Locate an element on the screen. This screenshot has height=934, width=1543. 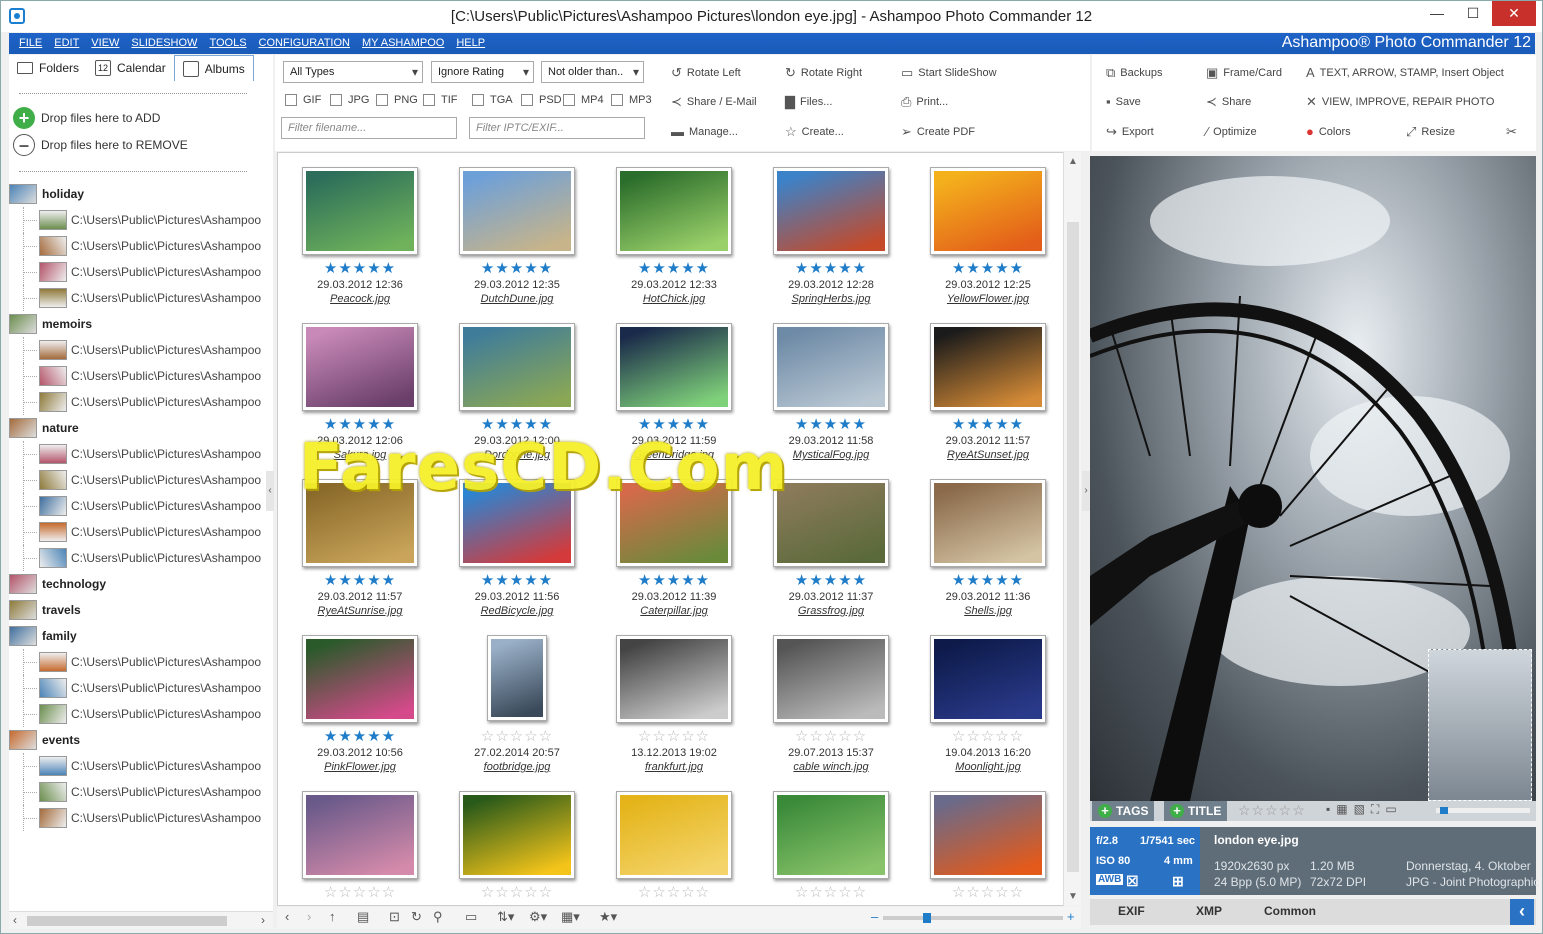
menu-item: MY ASHAMPOO is located at coordinates (403, 43).